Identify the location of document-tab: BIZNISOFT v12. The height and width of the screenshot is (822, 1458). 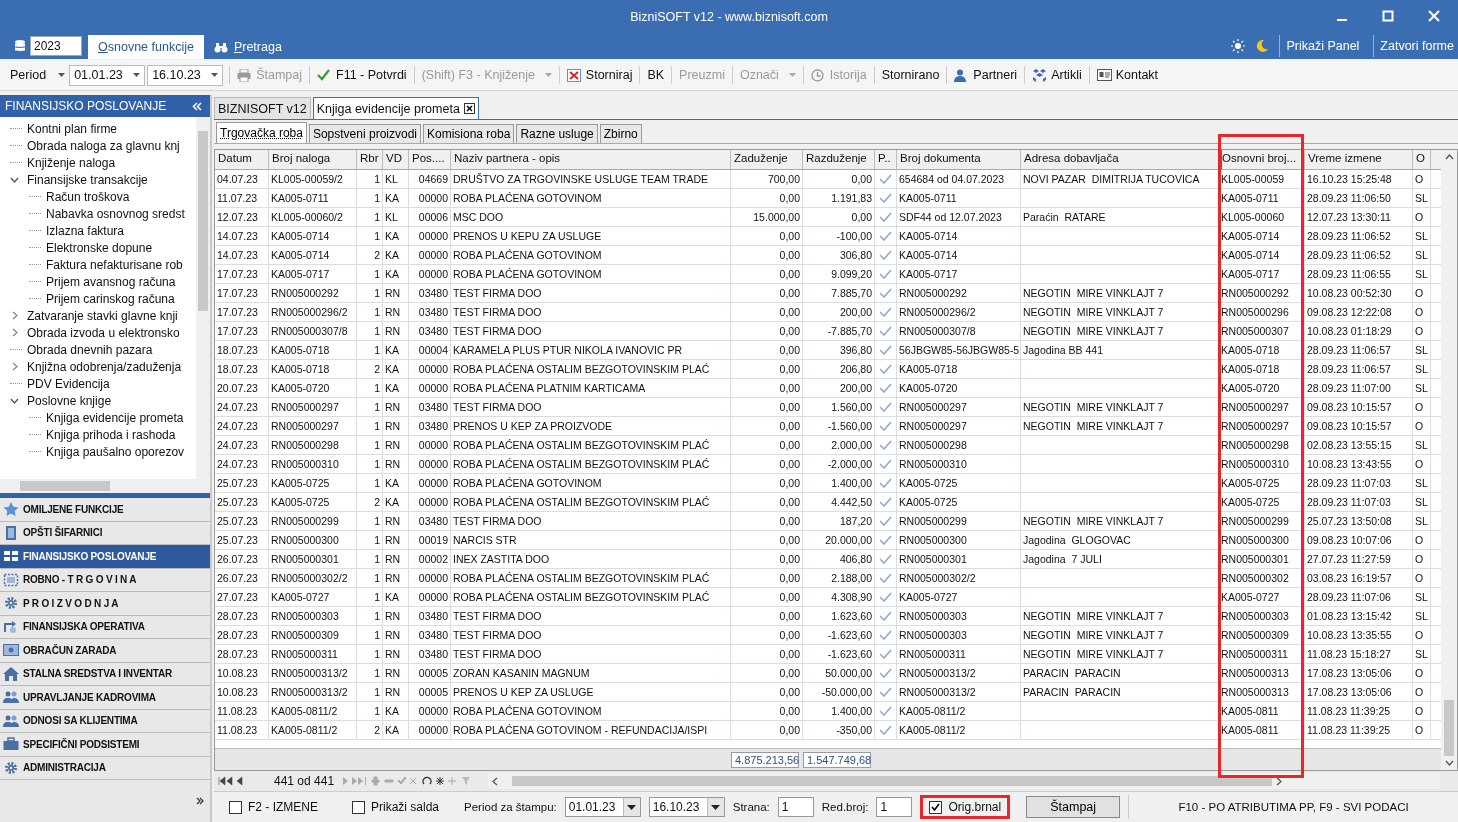
(262, 108).